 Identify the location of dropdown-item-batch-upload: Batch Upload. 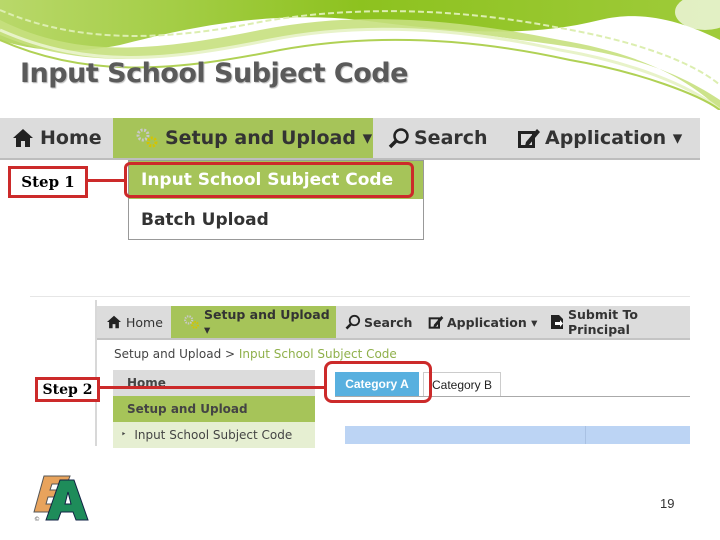
(276, 220).